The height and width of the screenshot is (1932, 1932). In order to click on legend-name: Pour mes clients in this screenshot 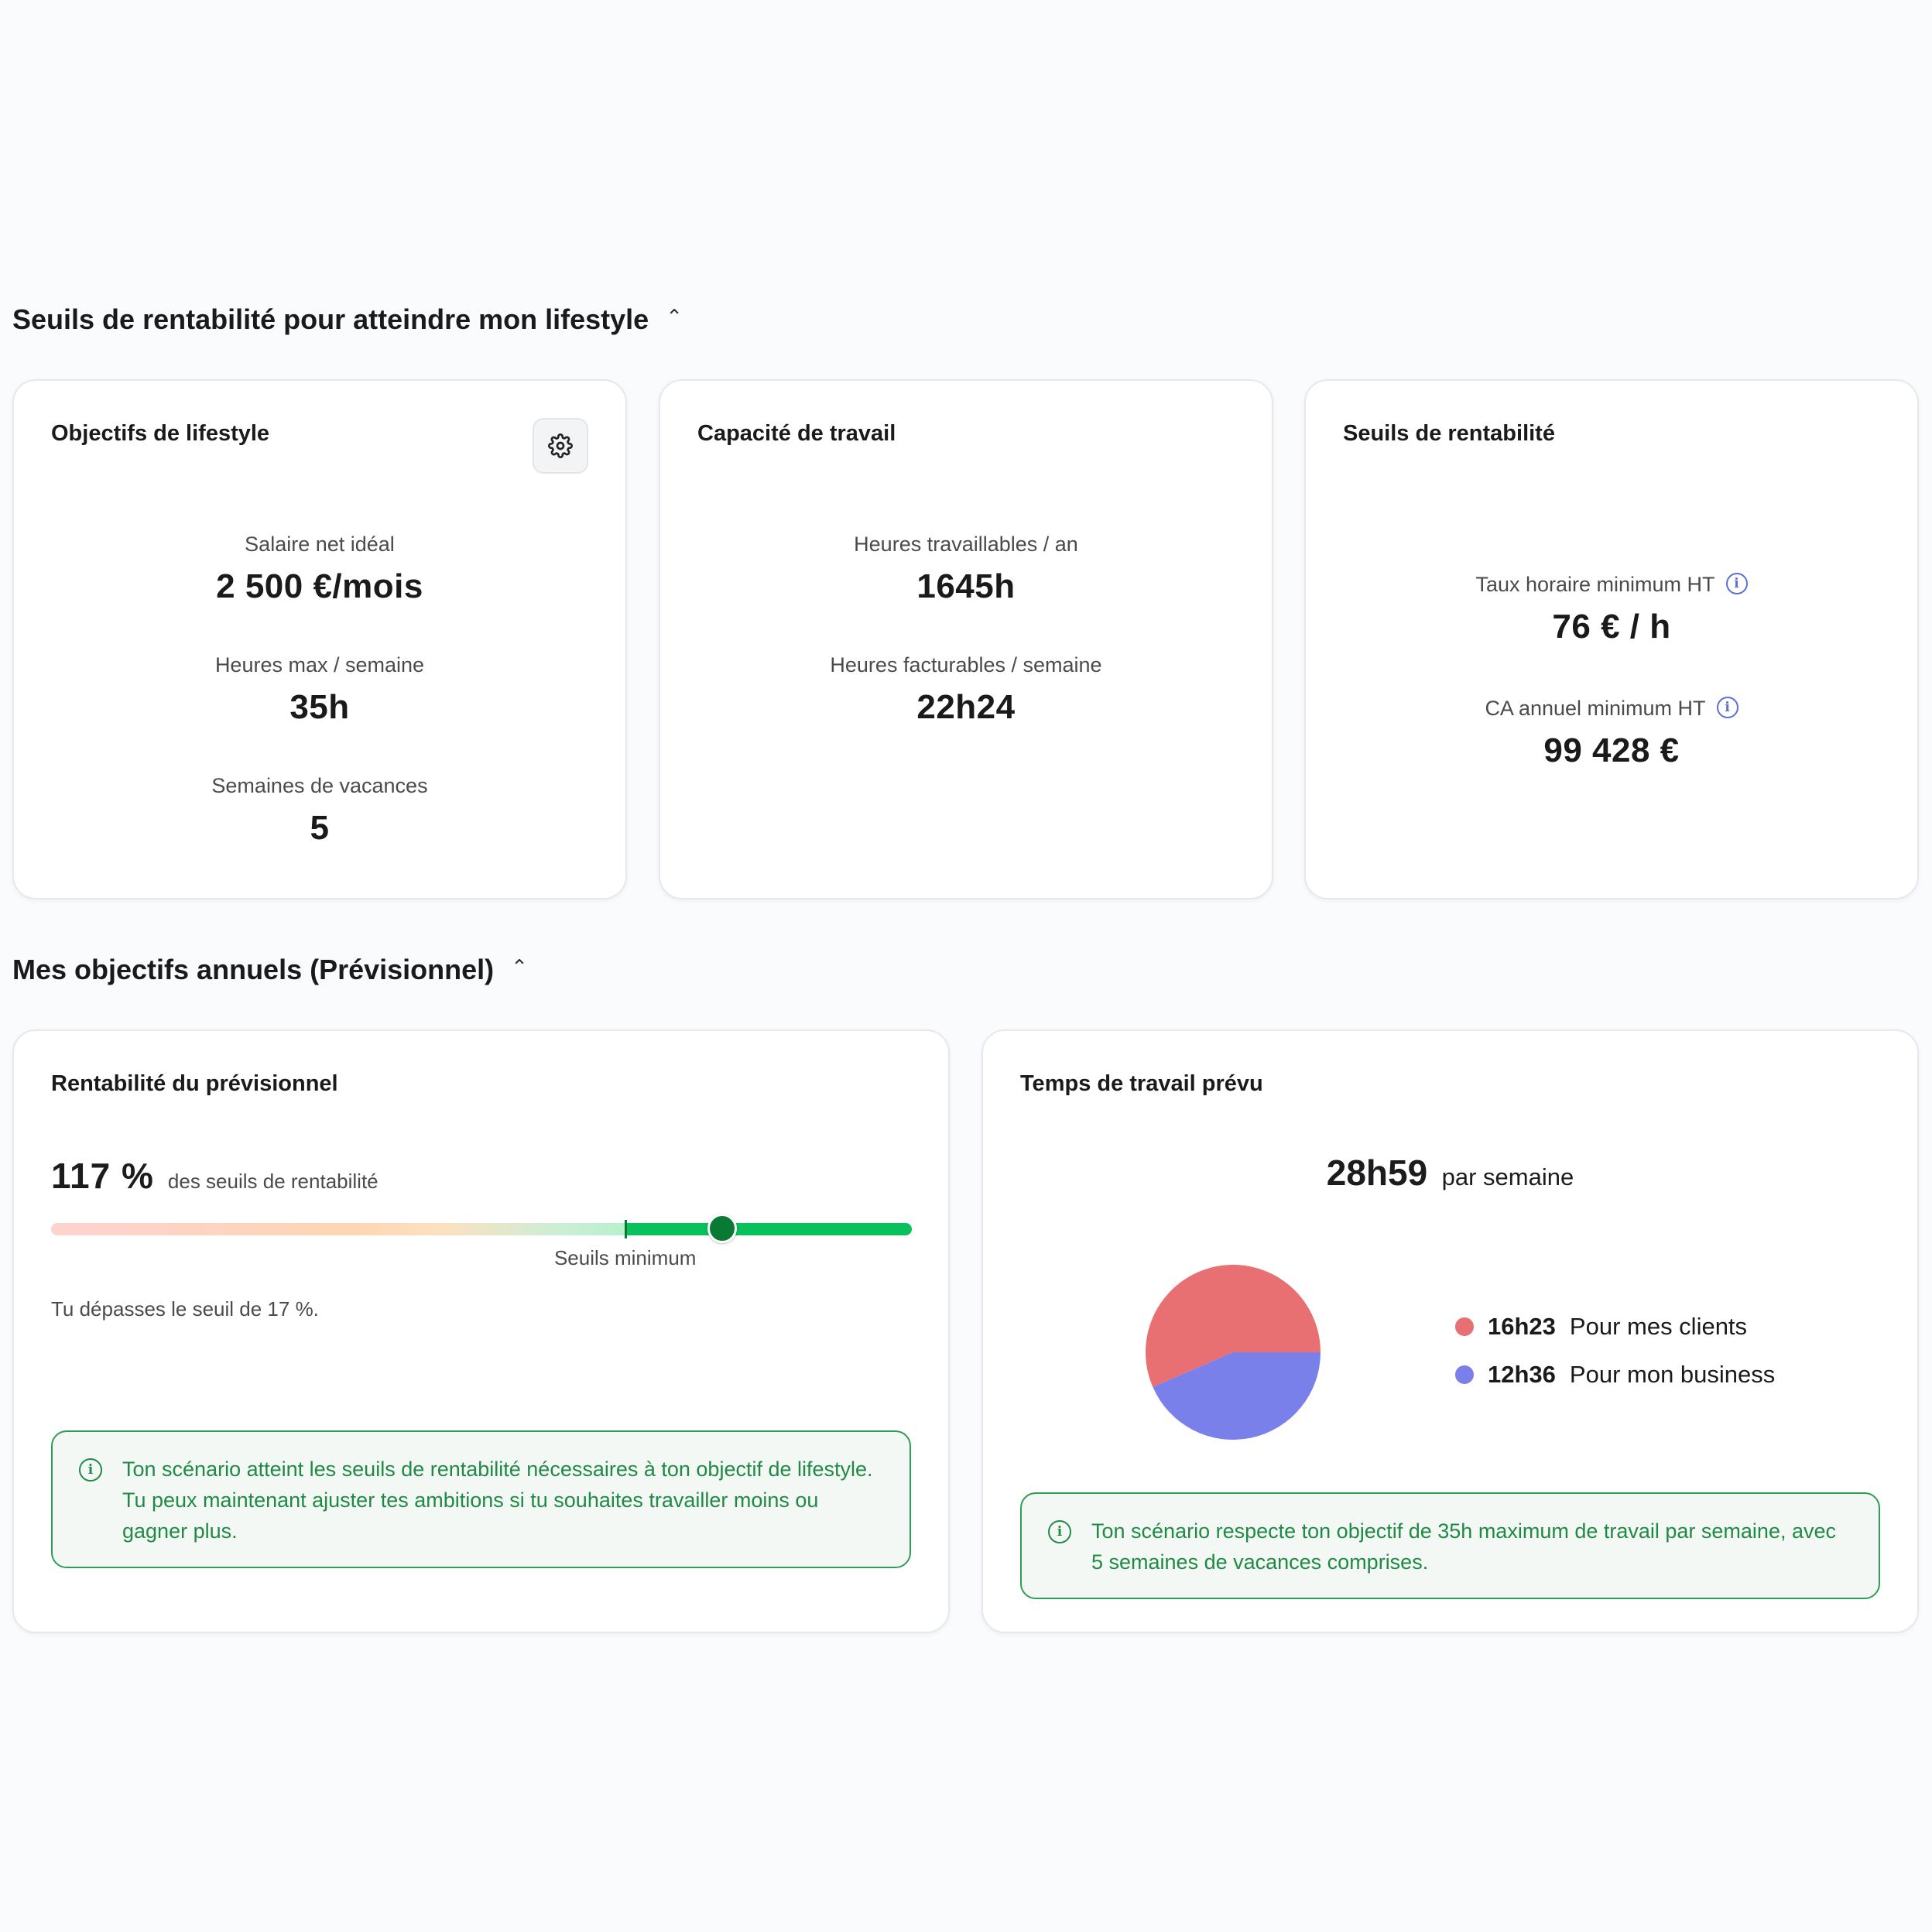, I will do `click(1659, 1326)`.